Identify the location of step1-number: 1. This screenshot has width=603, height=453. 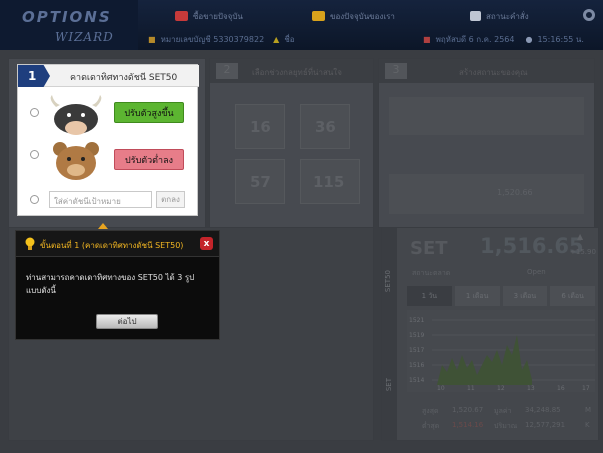
(34, 76).